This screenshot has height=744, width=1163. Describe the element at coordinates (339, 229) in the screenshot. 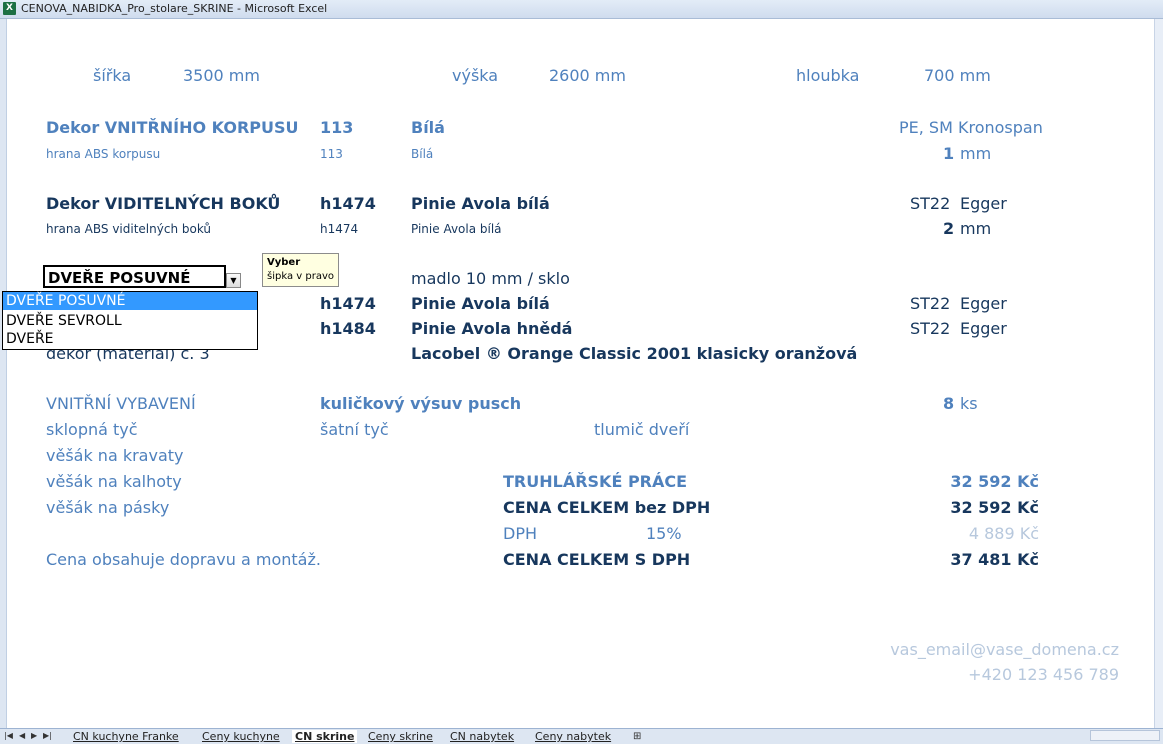

I see `boky-edge-code: h1474` at that location.